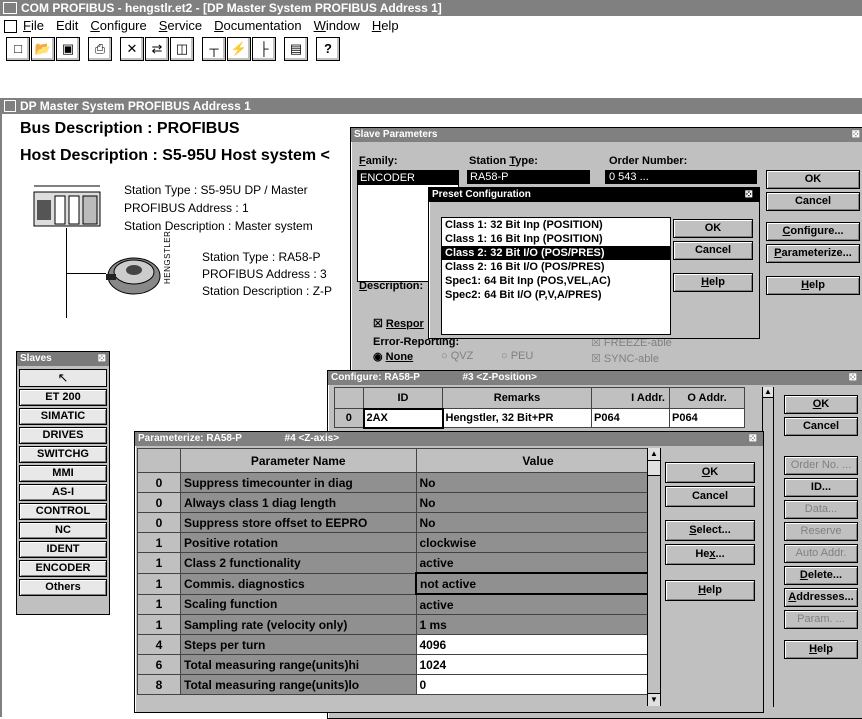 The image size is (862, 719). What do you see at coordinates (768, 392) in the screenshot?
I see `configure-scroll-up: ▲` at bounding box center [768, 392].